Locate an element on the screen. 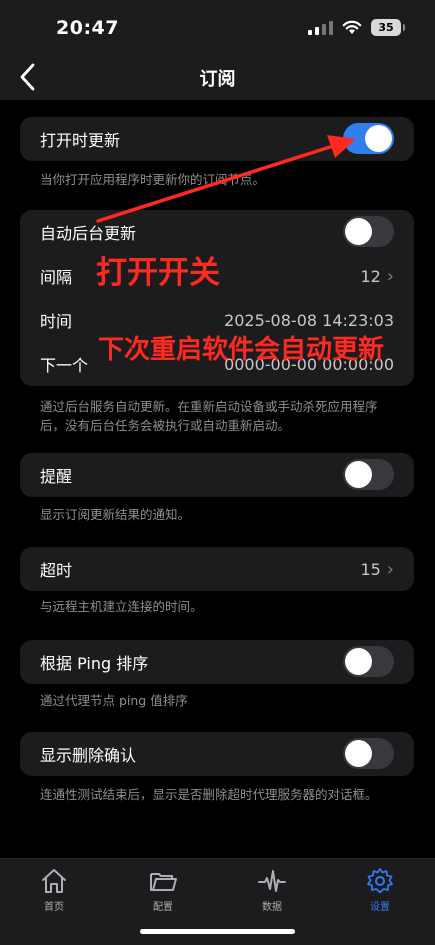 The image size is (435, 945). home-icon is located at coordinates (54, 881).